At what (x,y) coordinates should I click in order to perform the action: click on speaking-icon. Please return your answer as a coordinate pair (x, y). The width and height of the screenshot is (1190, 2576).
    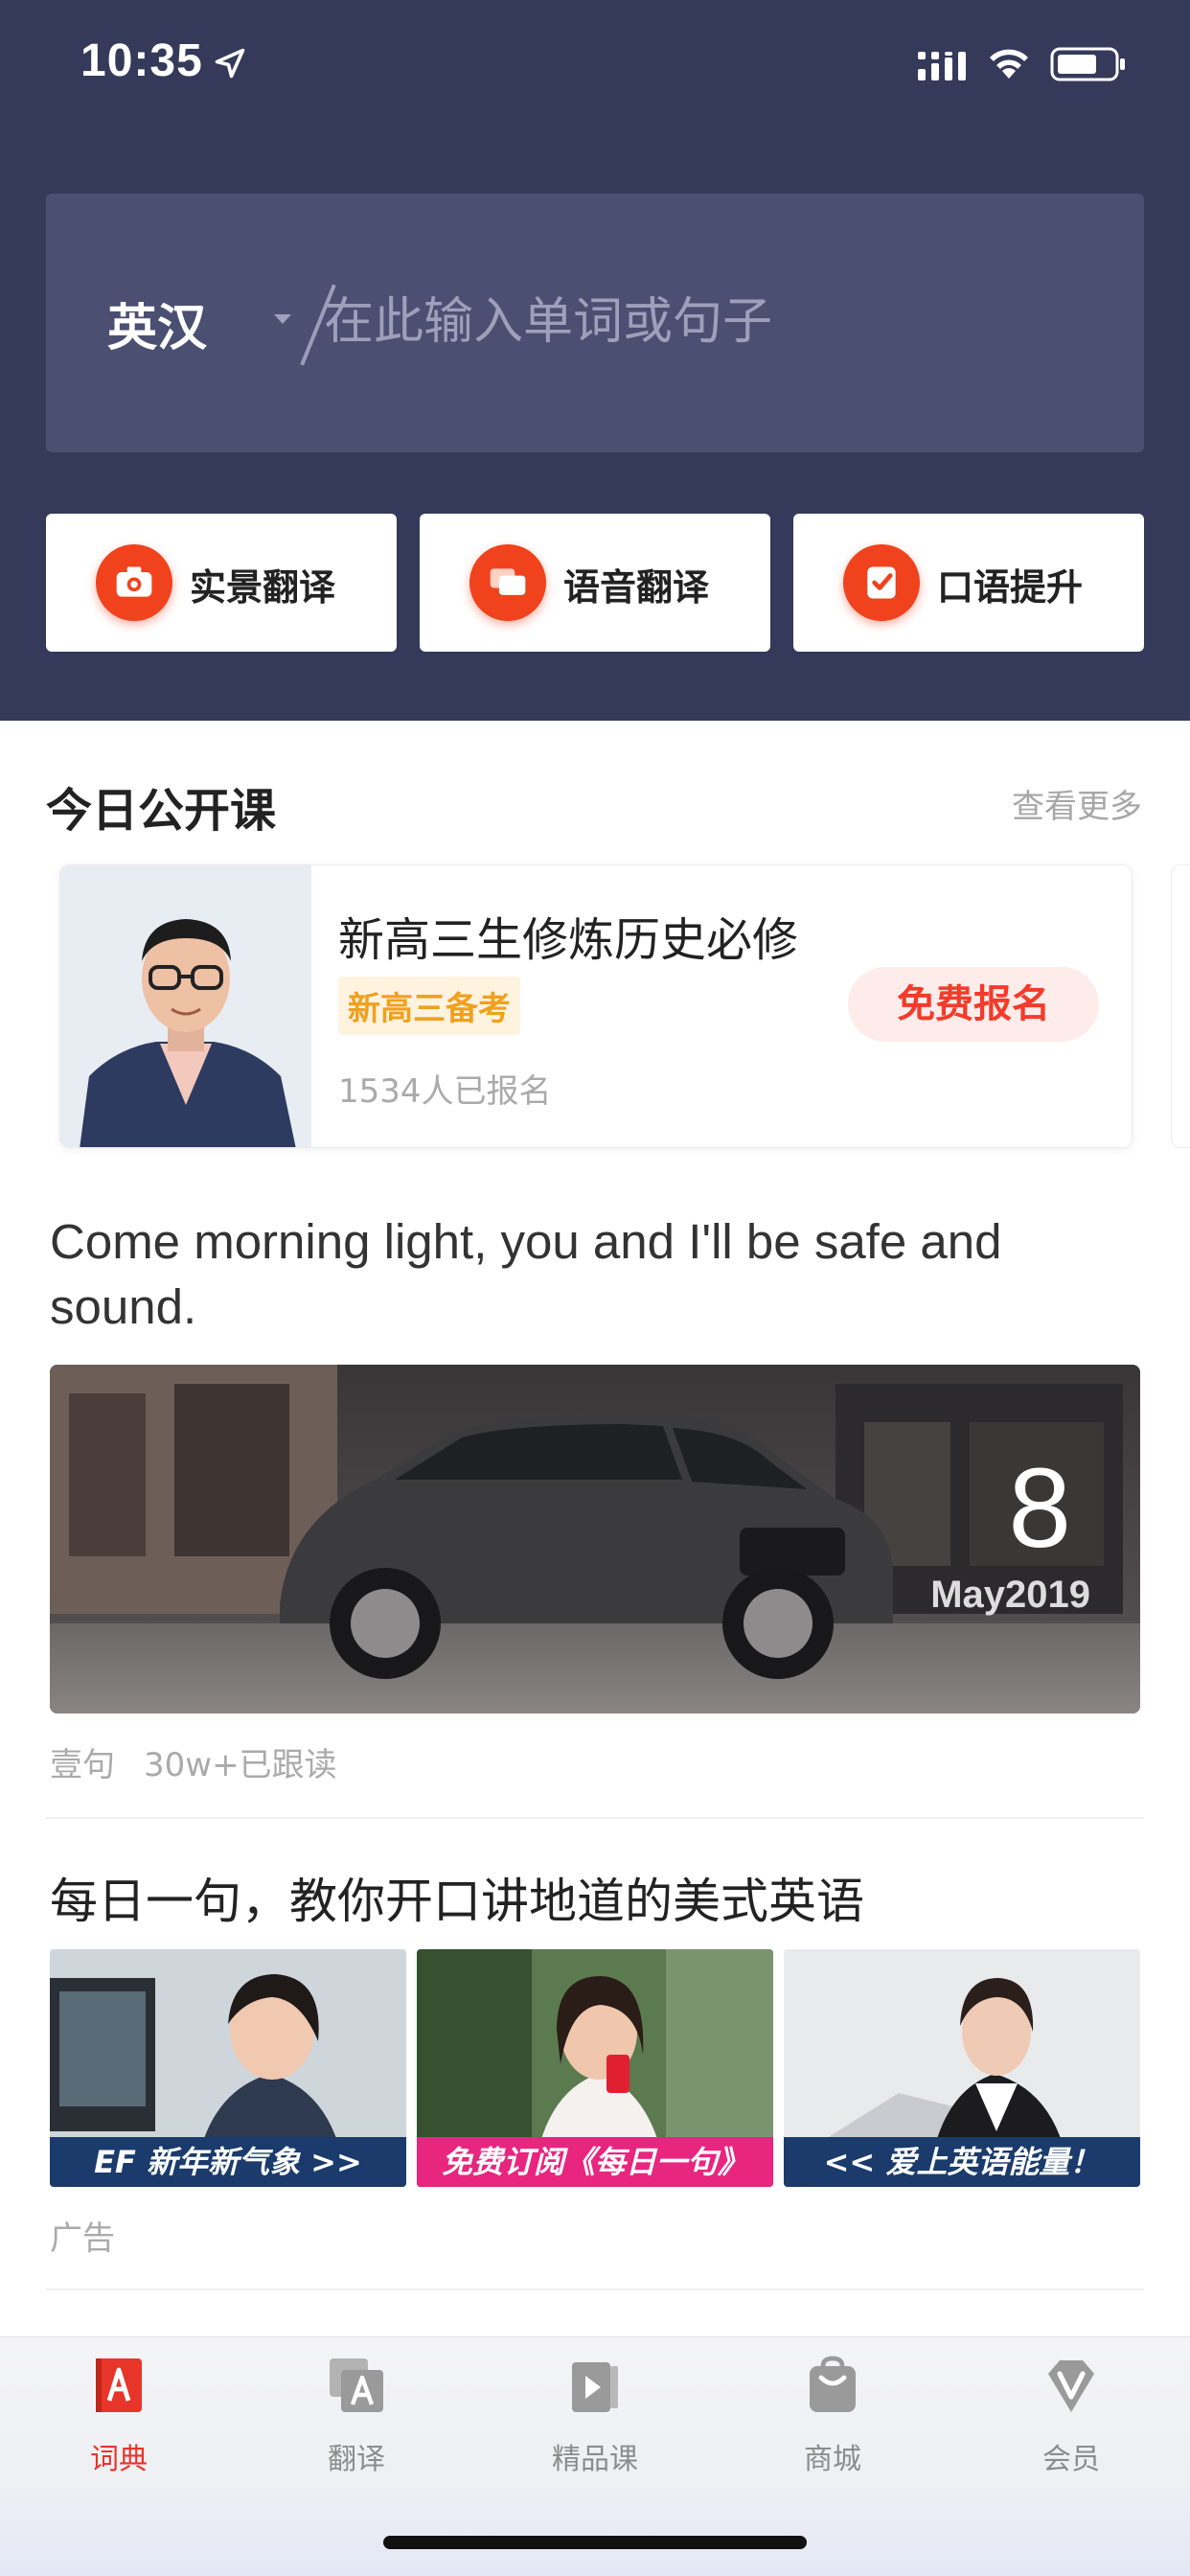
    Looking at the image, I should click on (882, 582).